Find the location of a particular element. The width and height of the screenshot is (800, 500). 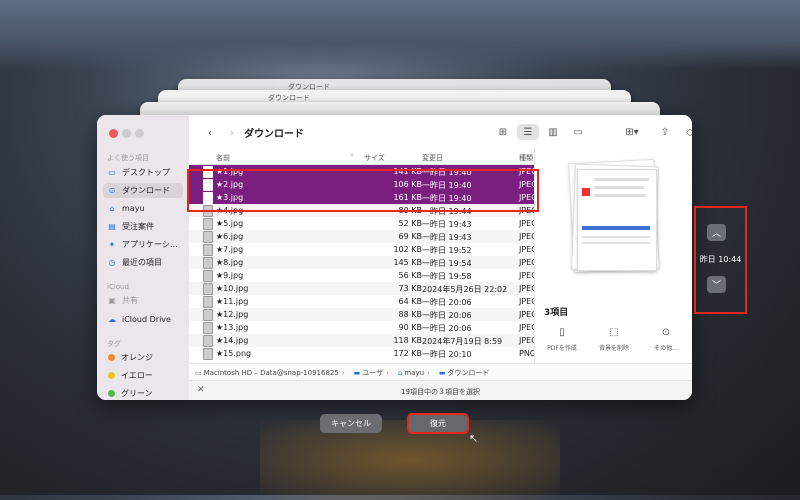

column-size: サイズ is located at coordinates (374, 158).